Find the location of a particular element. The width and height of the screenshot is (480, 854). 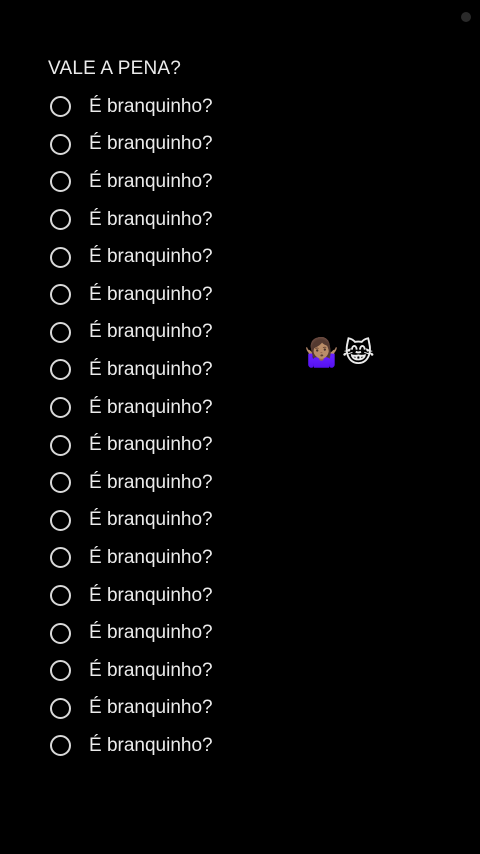

crying-laughing-cat-emoji-icon: 😹 is located at coordinates (358, 352).